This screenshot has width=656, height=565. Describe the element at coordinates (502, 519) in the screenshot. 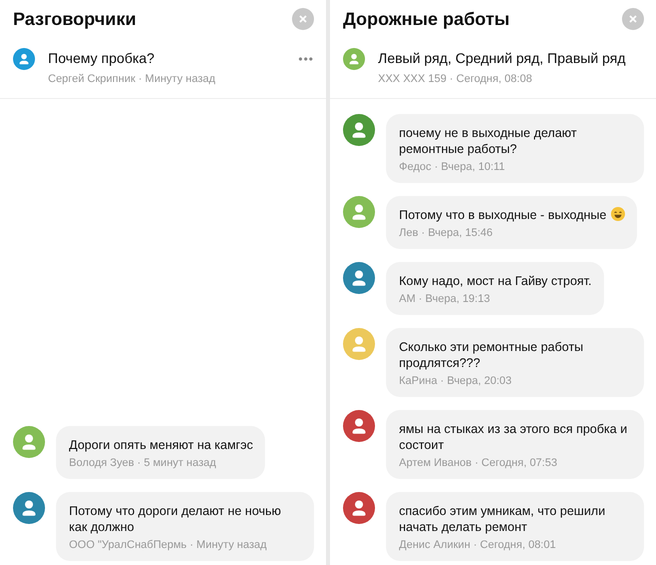

I see `message-text: спасибо этим умникам, что решили начать делать ремонт` at that location.